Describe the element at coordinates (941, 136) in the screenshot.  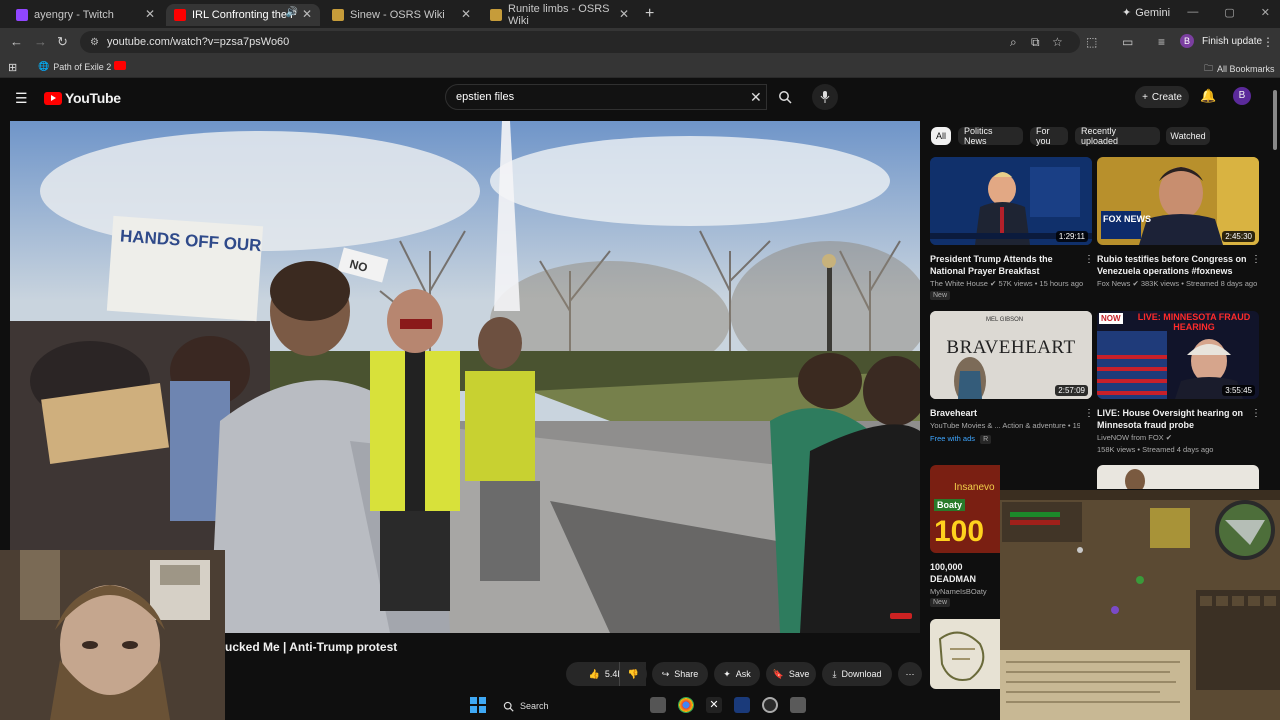
I see `chip-all: All` at that location.